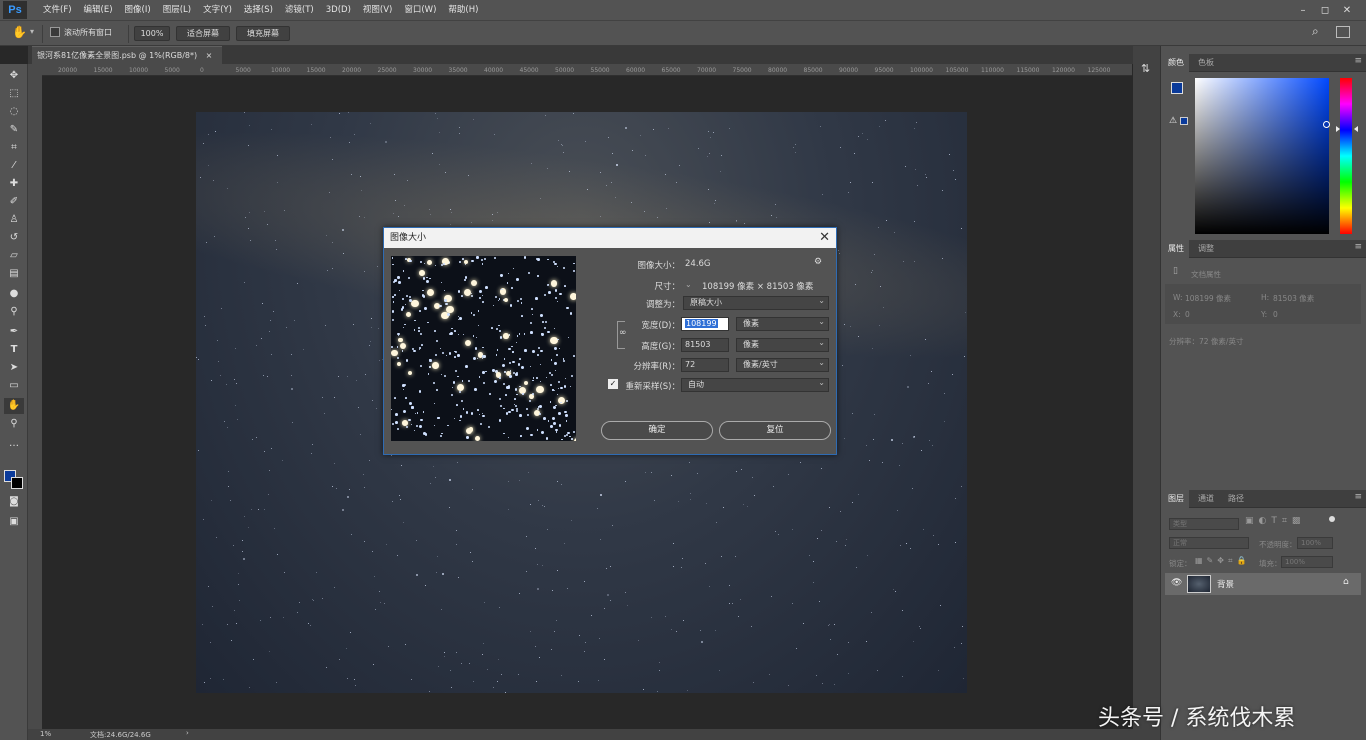 The image size is (1366, 740). Describe the element at coordinates (187, 733) in the screenshot. I see `status-arrow-icon: ›` at that location.